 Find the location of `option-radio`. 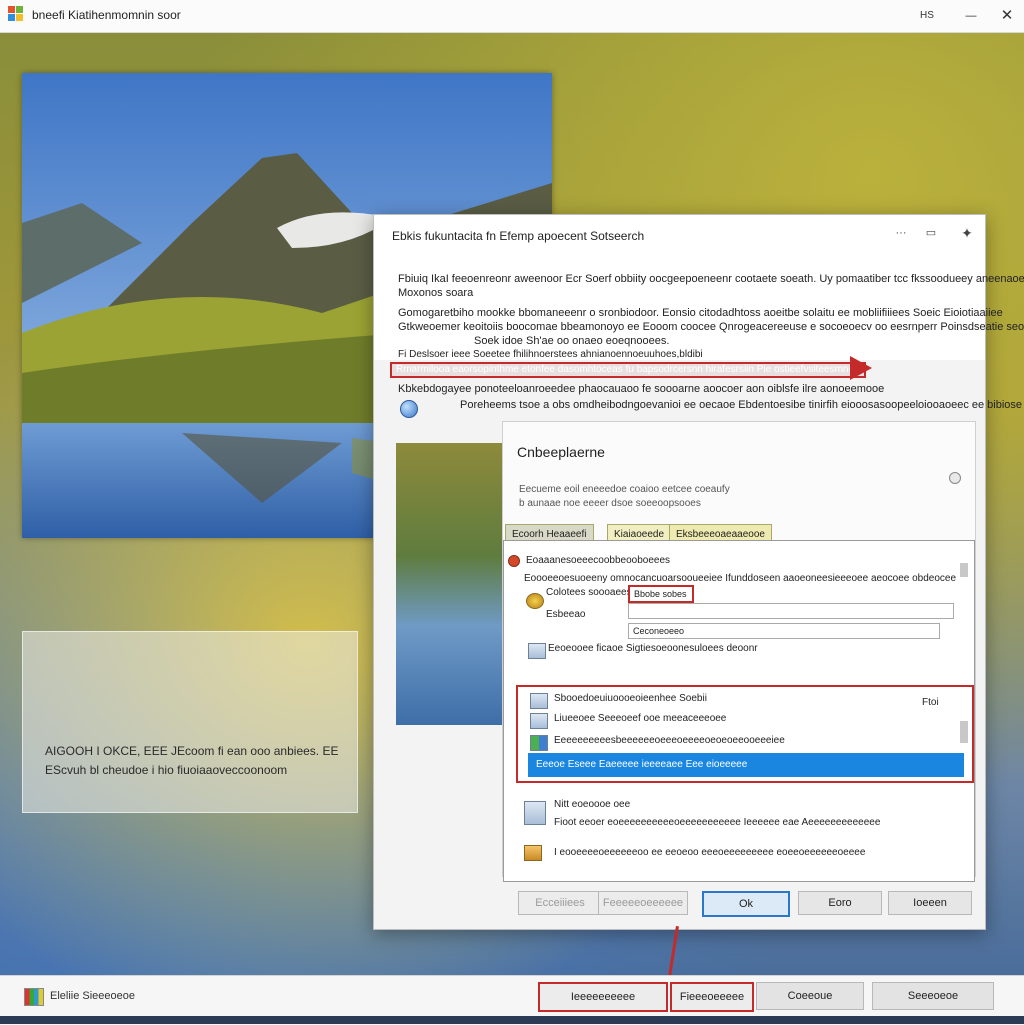

option-radio is located at coordinates (955, 478).